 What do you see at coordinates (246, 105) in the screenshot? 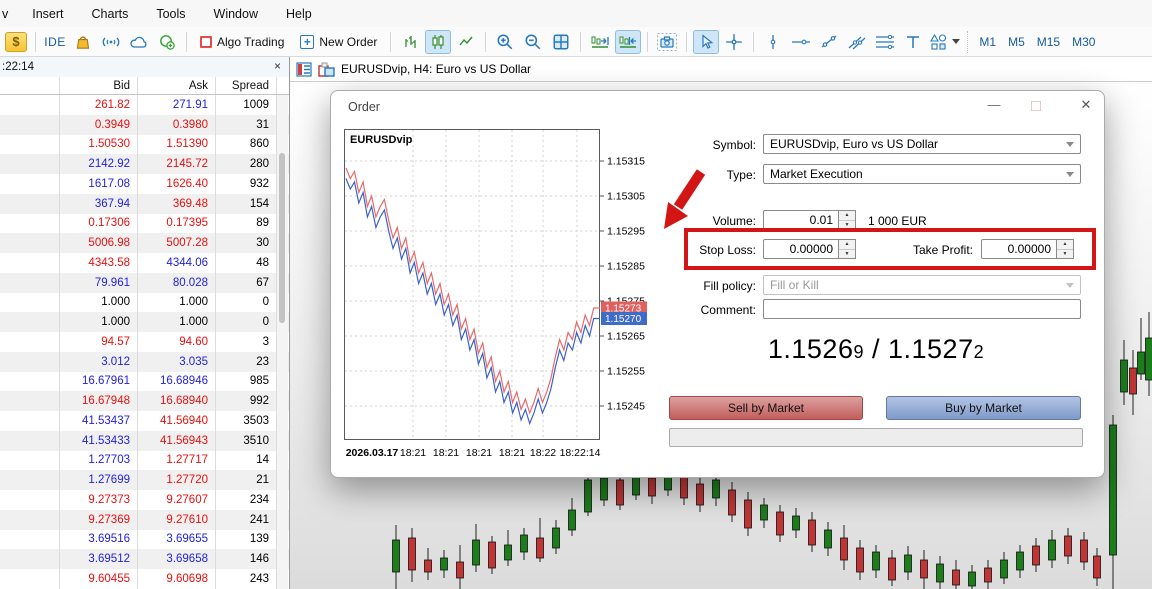
I see `spr-cell: 1009` at bounding box center [246, 105].